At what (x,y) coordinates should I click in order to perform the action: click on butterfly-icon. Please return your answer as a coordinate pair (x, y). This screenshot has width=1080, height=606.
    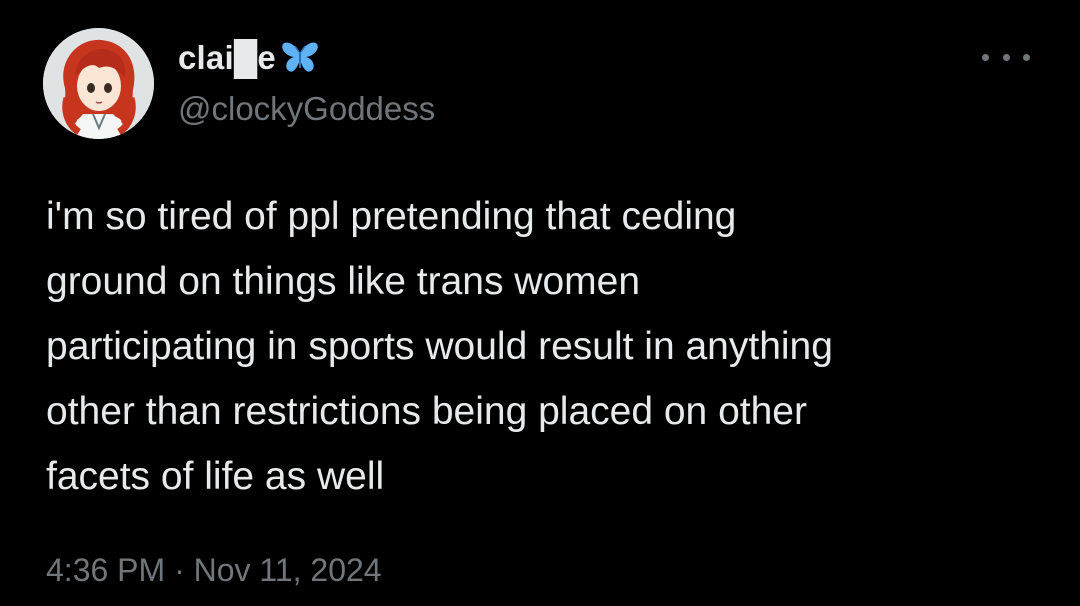
    Looking at the image, I should click on (300, 58).